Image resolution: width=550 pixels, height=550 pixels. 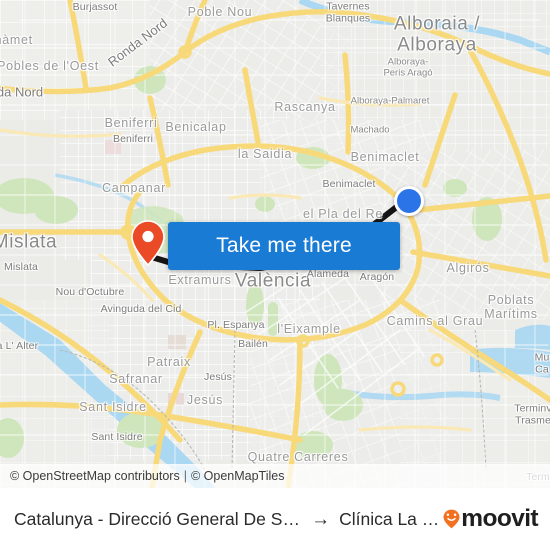 What do you see at coordinates (148, 243) in the screenshot?
I see `origin-marker` at bounding box center [148, 243].